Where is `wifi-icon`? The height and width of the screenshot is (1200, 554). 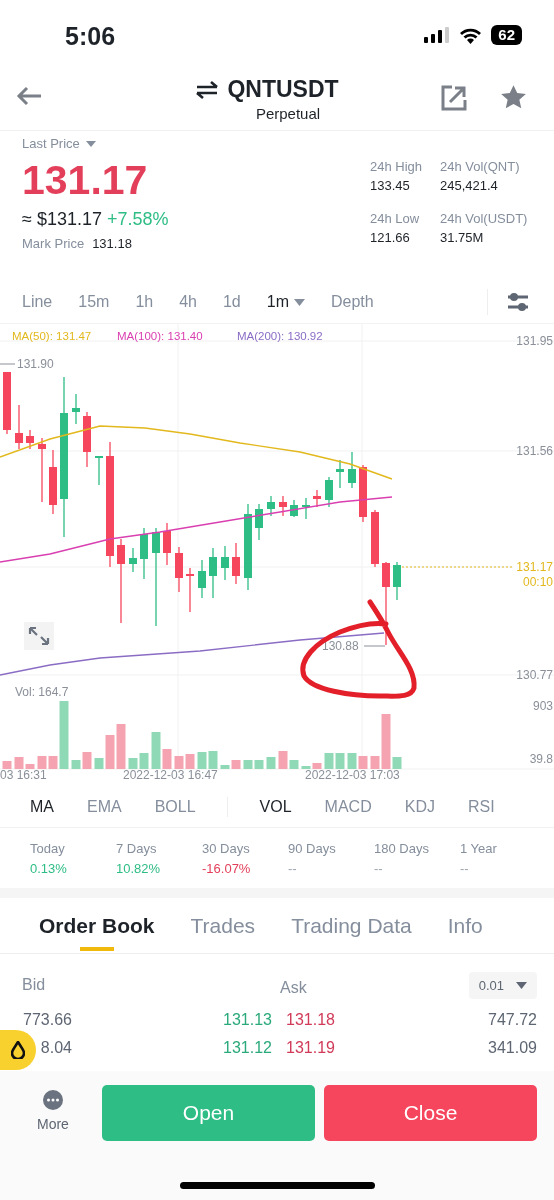 wifi-icon is located at coordinates (471, 35).